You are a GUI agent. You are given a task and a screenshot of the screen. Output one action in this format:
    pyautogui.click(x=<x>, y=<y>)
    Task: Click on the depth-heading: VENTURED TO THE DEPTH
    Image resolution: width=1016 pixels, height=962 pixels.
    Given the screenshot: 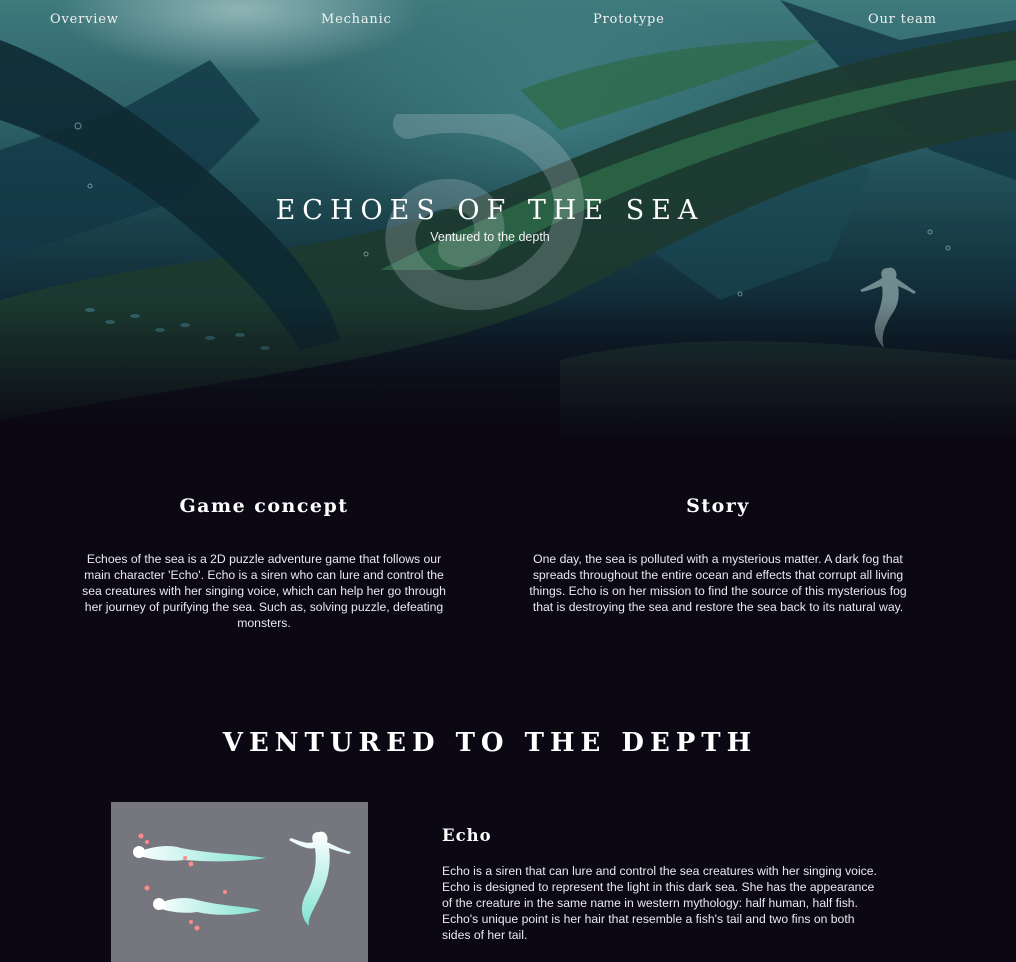 What is the action you would take?
    pyautogui.click(x=490, y=743)
    